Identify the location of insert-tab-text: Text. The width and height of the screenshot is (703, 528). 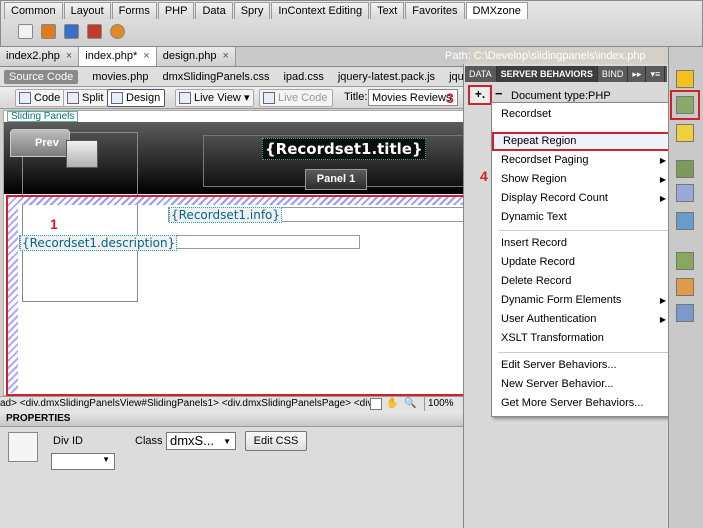
(387, 10).